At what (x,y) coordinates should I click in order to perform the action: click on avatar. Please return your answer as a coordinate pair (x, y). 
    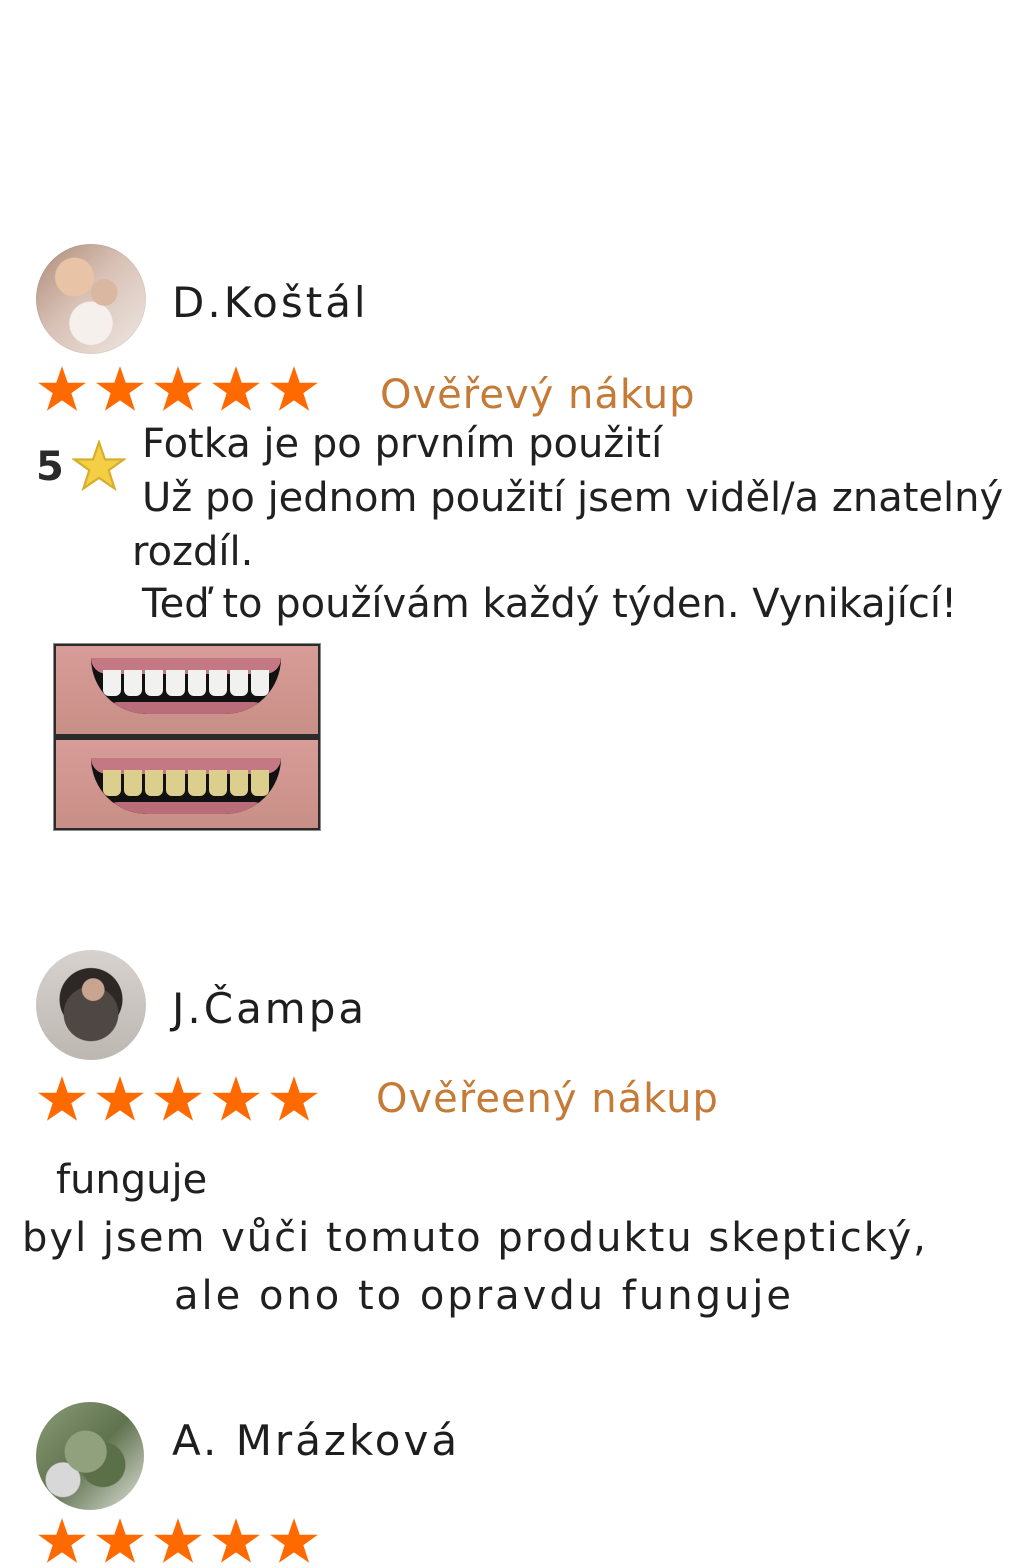
    Looking at the image, I should click on (90, 1456).